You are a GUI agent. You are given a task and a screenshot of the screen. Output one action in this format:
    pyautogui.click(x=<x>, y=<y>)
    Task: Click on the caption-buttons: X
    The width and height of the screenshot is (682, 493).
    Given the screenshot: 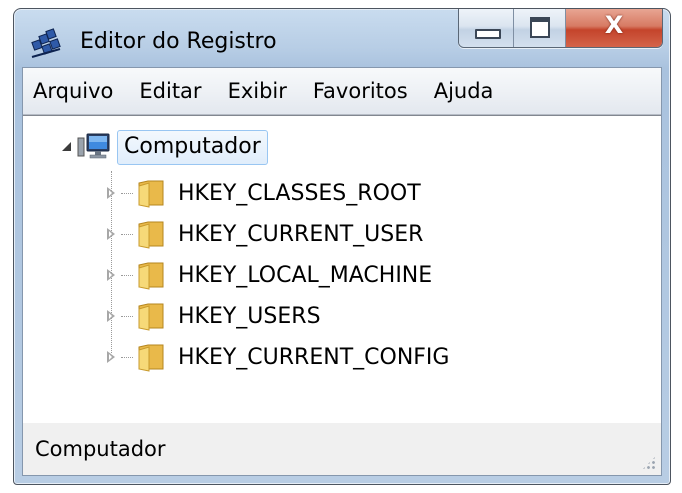 What is the action you would take?
    pyautogui.click(x=560, y=28)
    